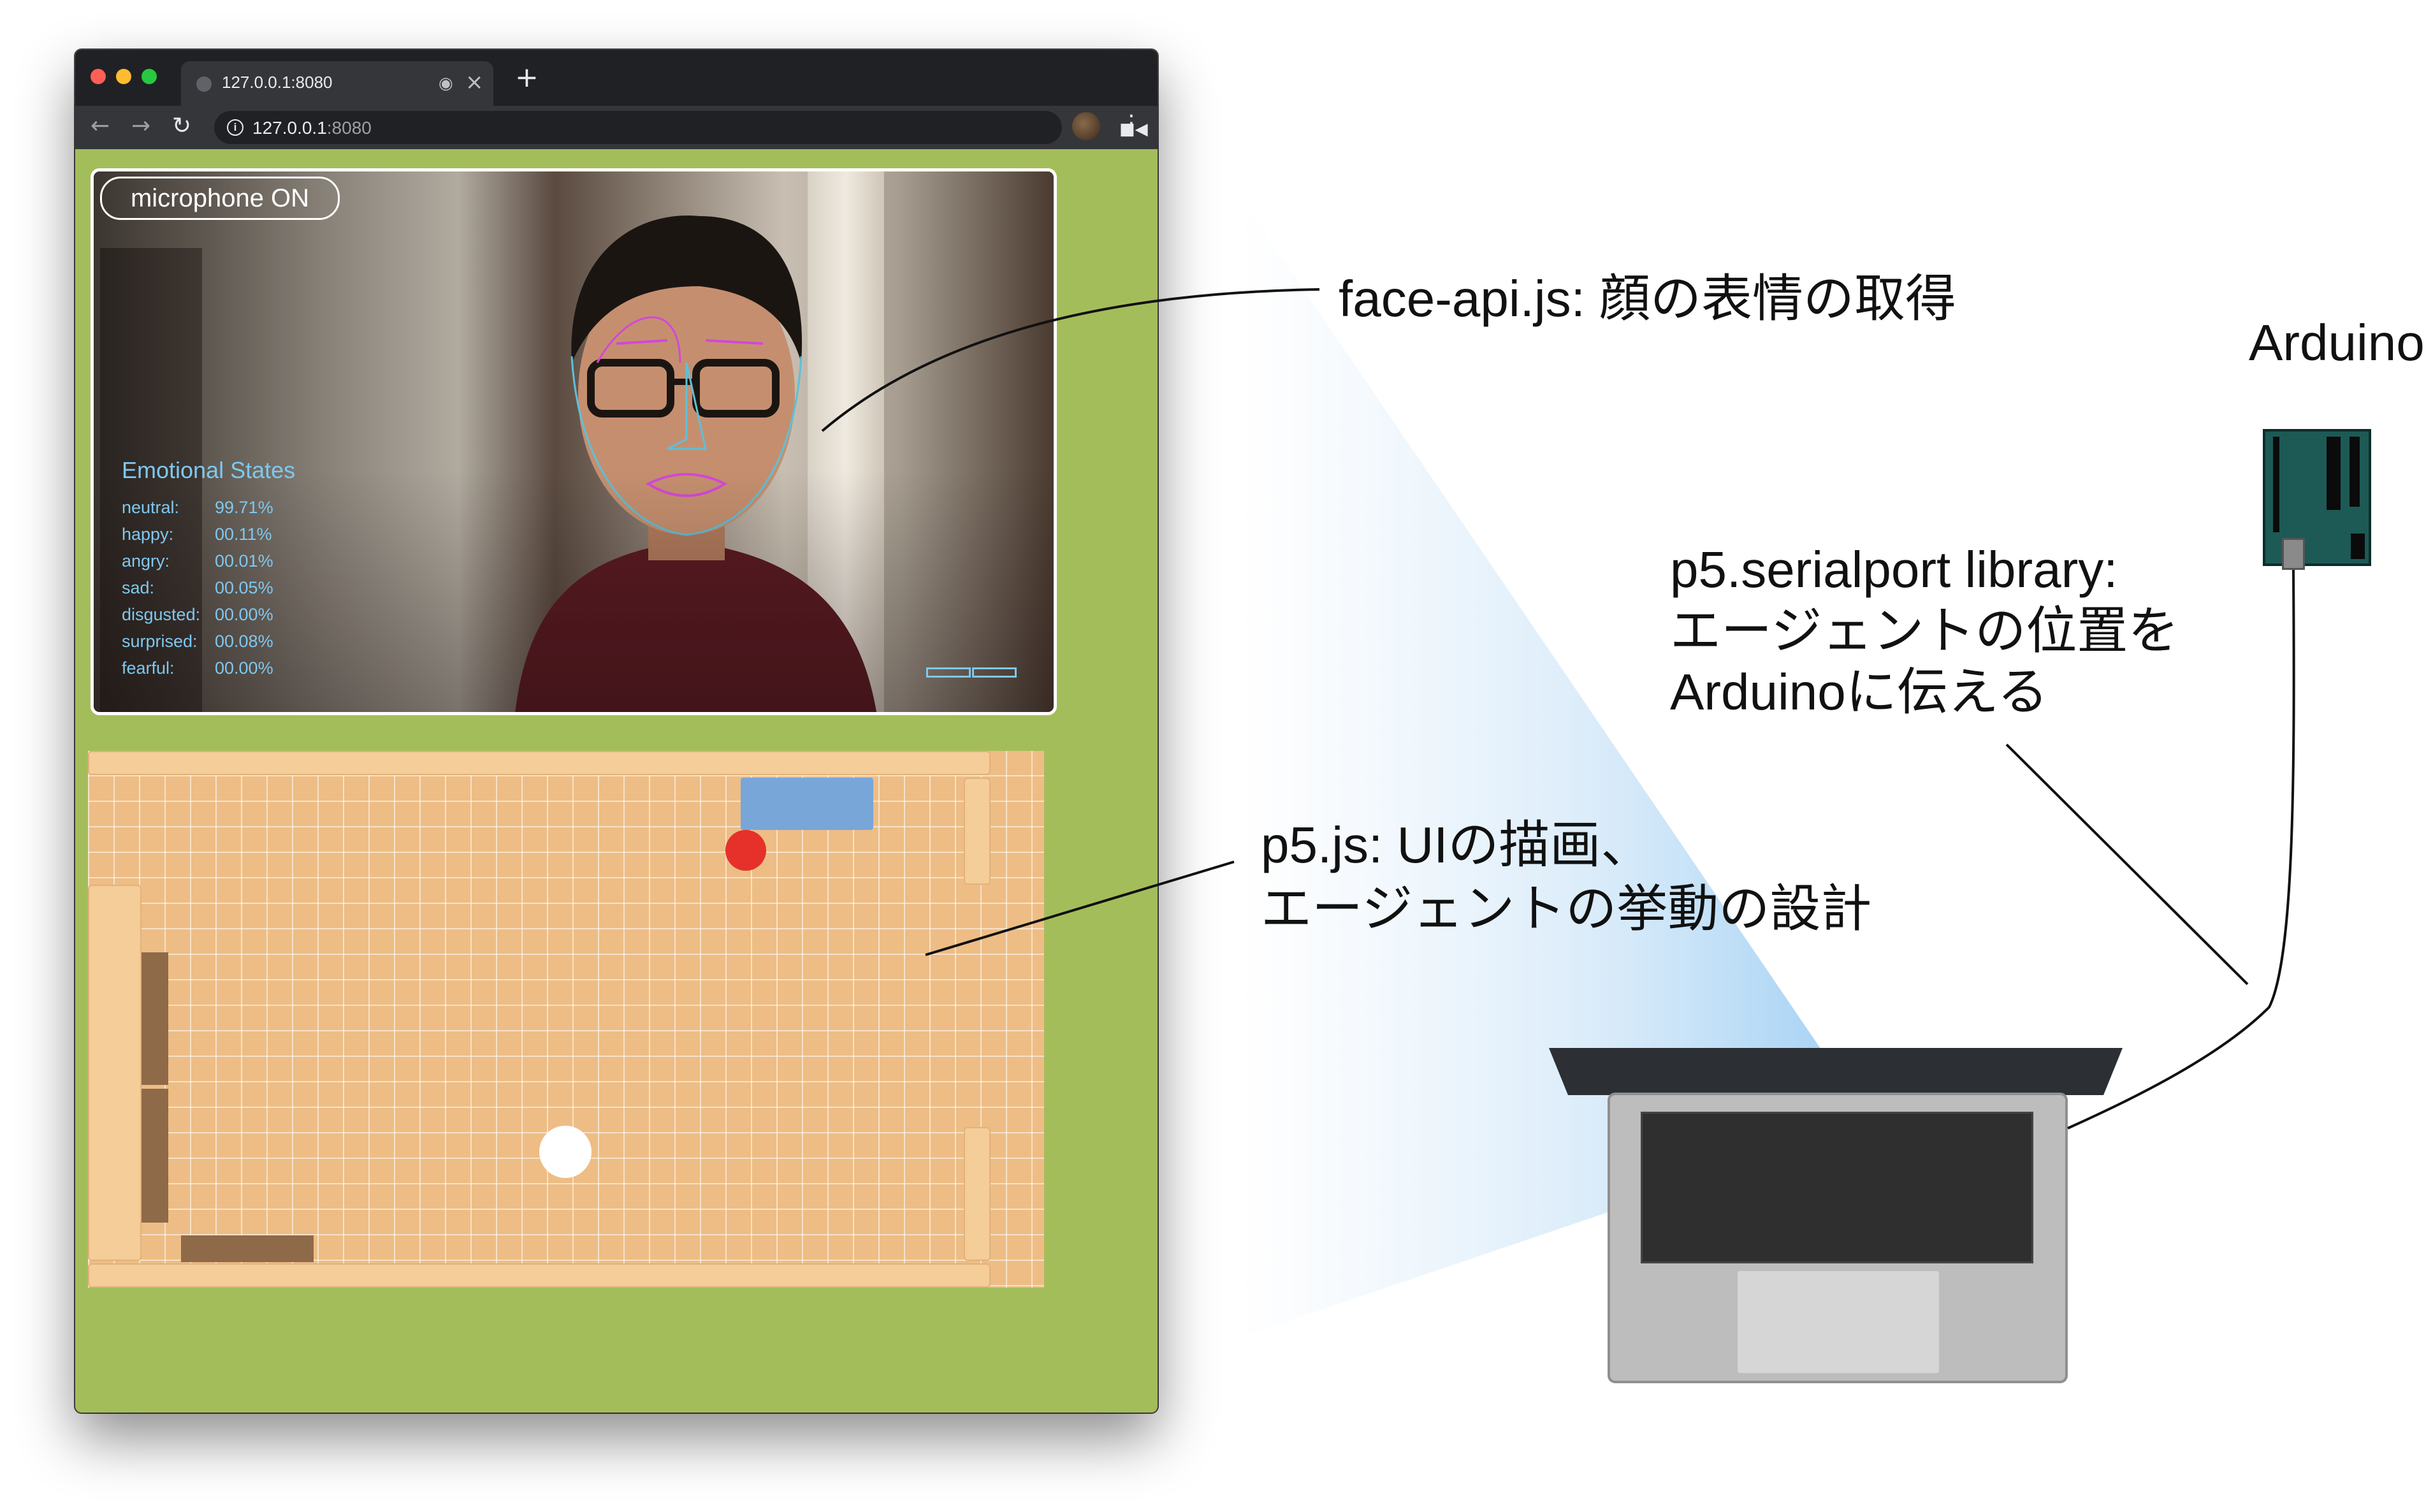  I want to click on star-icon: ☆, so click(1157, 127).